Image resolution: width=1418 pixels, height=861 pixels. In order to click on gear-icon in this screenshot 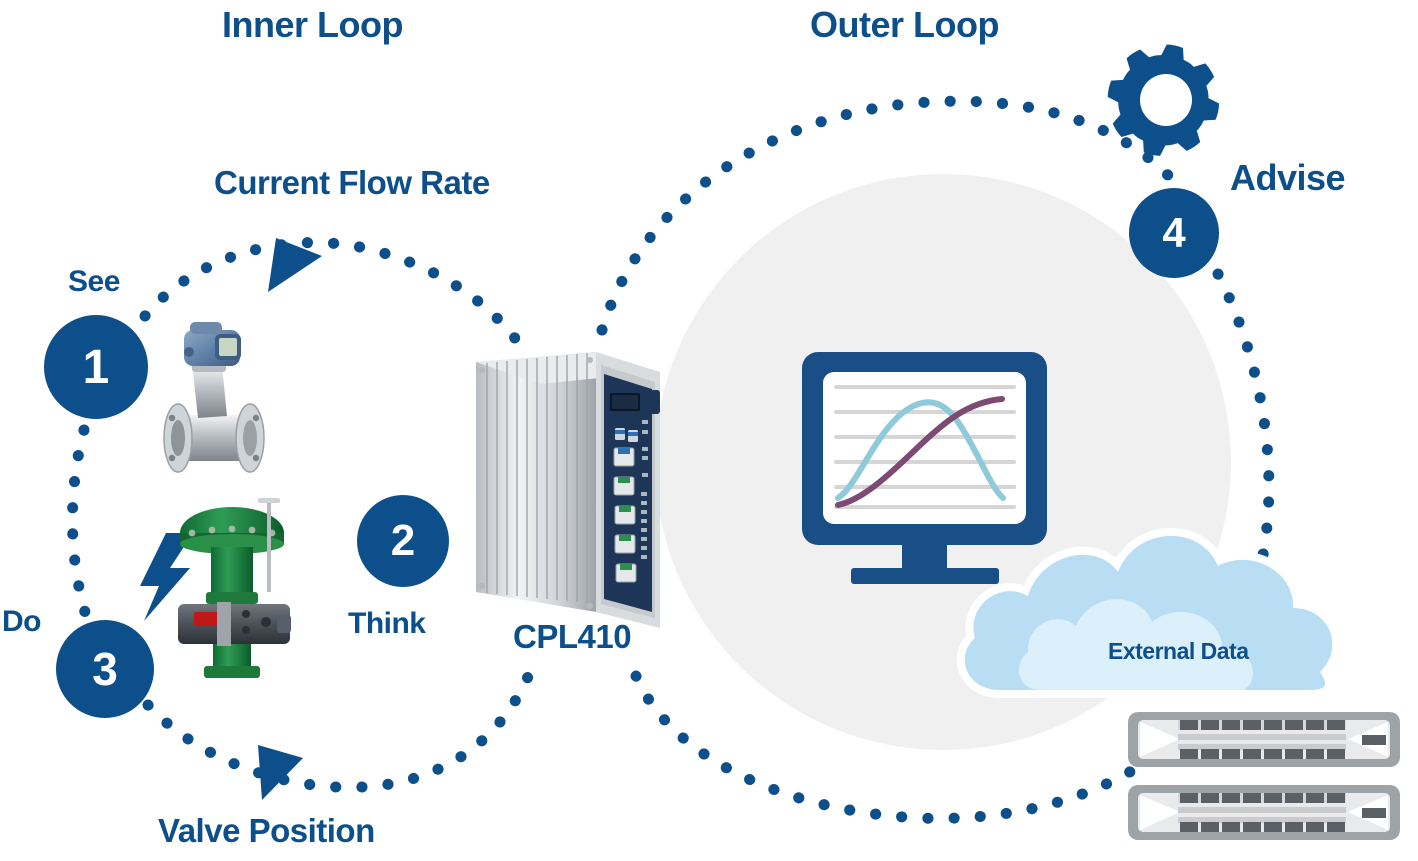, I will do `click(1163, 100)`.